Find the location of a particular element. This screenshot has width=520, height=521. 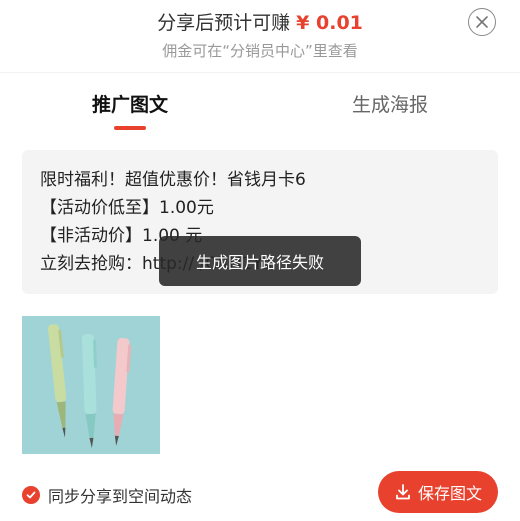

save-button-label: 保存图文 is located at coordinates (449, 493).